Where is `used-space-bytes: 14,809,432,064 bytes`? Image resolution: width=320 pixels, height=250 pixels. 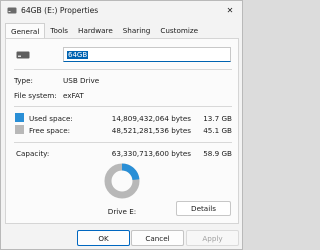 used-space-bytes: 14,809,432,064 bytes is located at coordinates (151, 118).